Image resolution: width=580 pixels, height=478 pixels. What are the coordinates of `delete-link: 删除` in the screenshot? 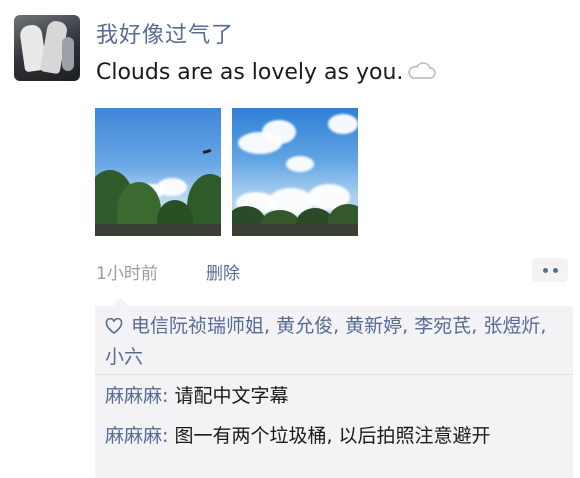 It's located at (223, 271).